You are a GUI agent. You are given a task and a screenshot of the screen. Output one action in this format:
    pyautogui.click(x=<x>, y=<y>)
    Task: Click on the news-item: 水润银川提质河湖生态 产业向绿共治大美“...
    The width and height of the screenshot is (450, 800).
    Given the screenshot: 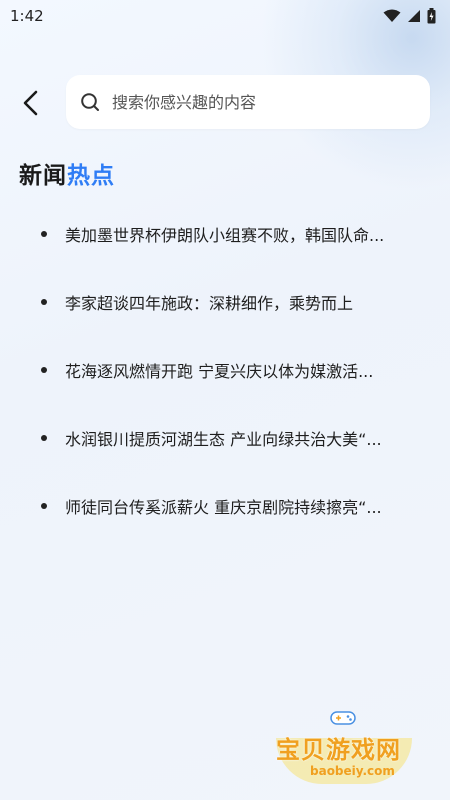 What is the action you would take?
    pyautogui.click(x=225, y=438)
    